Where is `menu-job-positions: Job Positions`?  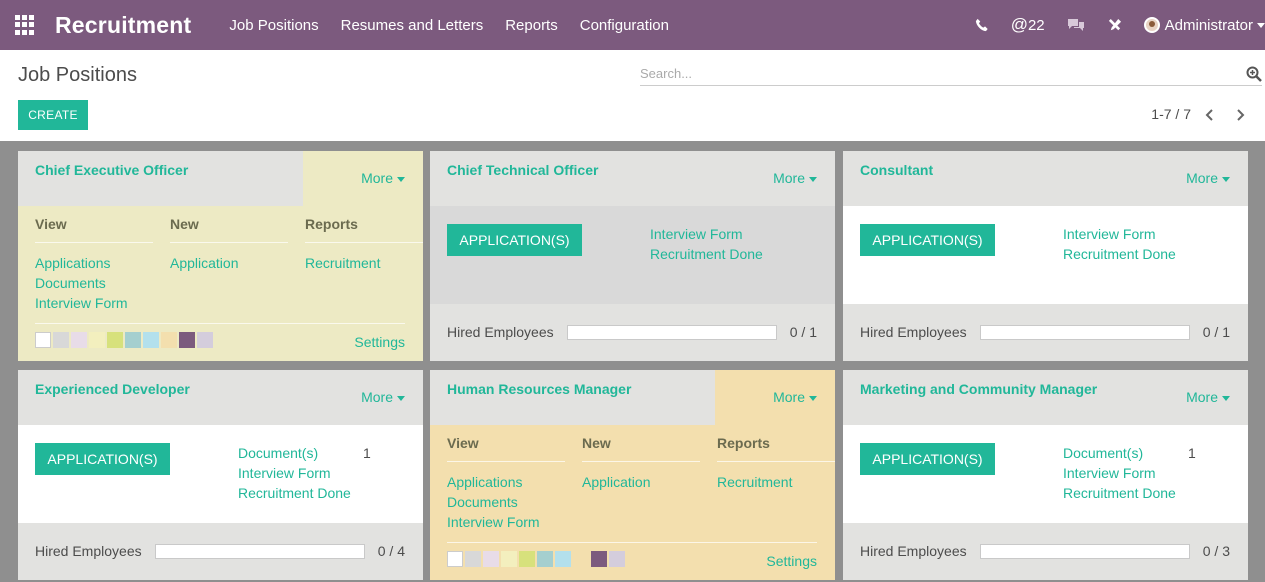 menu-job-positions: Job Positions is located at coordinates (273, 25).